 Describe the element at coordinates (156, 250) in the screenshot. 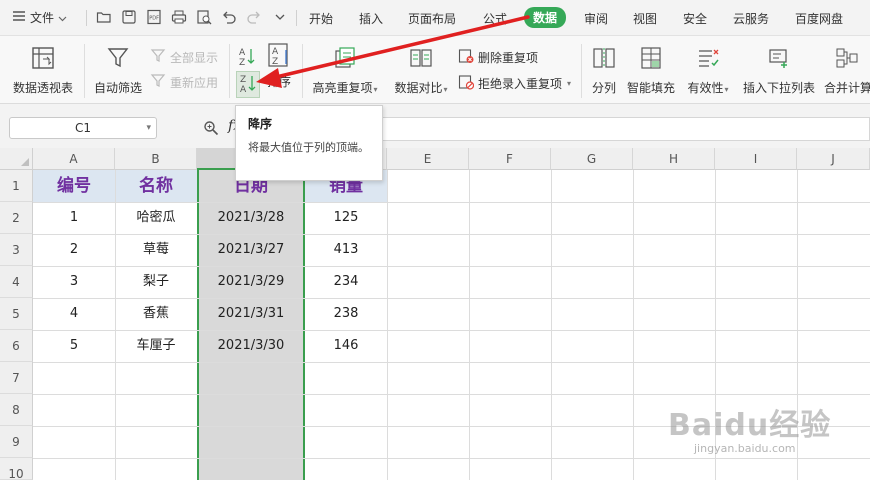

I see `table-cell: 草莓` at that location.